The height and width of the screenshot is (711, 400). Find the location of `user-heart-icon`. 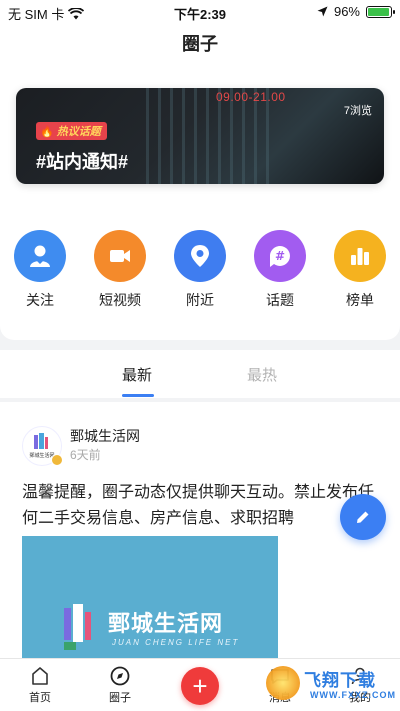

user-heart-icon is located at coordinates (40, 256).